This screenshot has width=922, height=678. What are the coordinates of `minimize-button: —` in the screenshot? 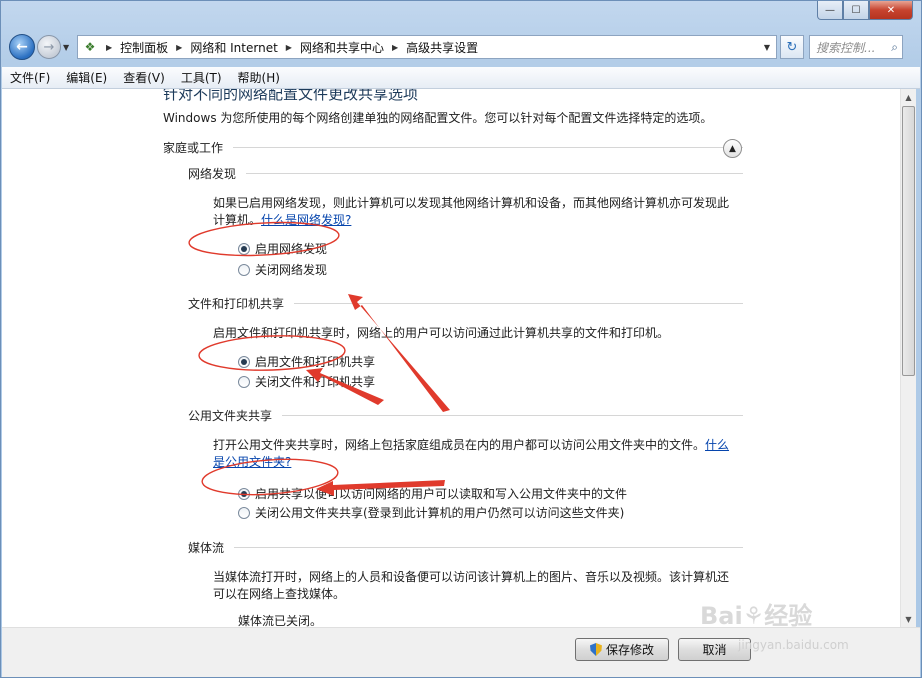 It's located at (830, 10).